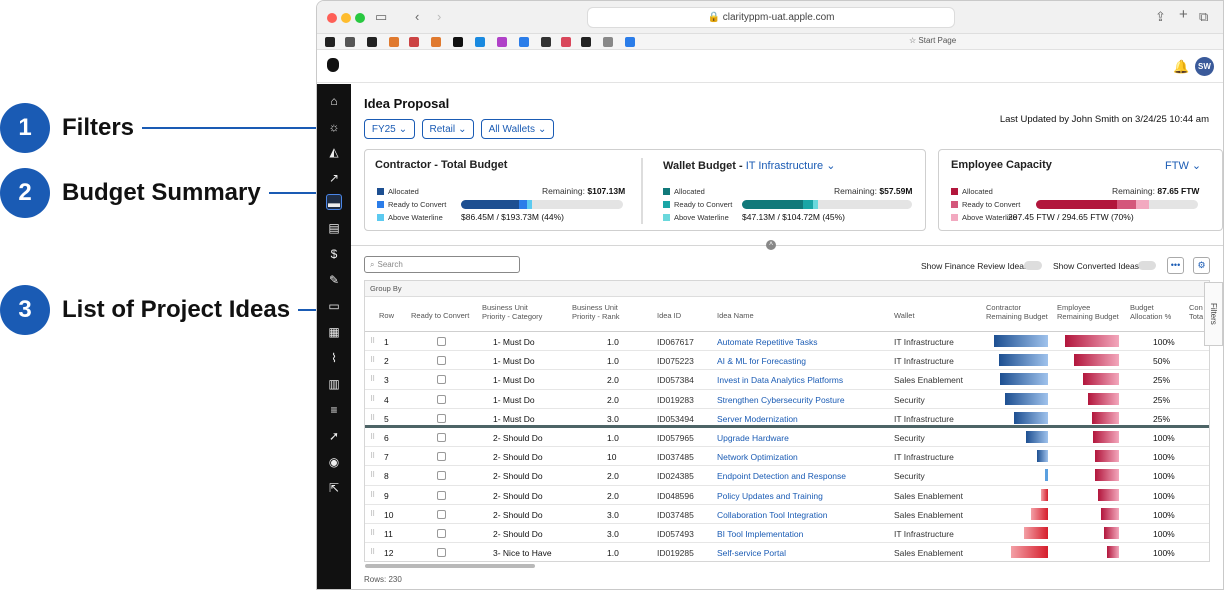 Image resolution: width=1224 pixels, height=590 pixels. What do you see at coordinates (757, 419) in the screenshot?
I see `idea-name-link: Server Modernization` at bounding box center [757, 419].